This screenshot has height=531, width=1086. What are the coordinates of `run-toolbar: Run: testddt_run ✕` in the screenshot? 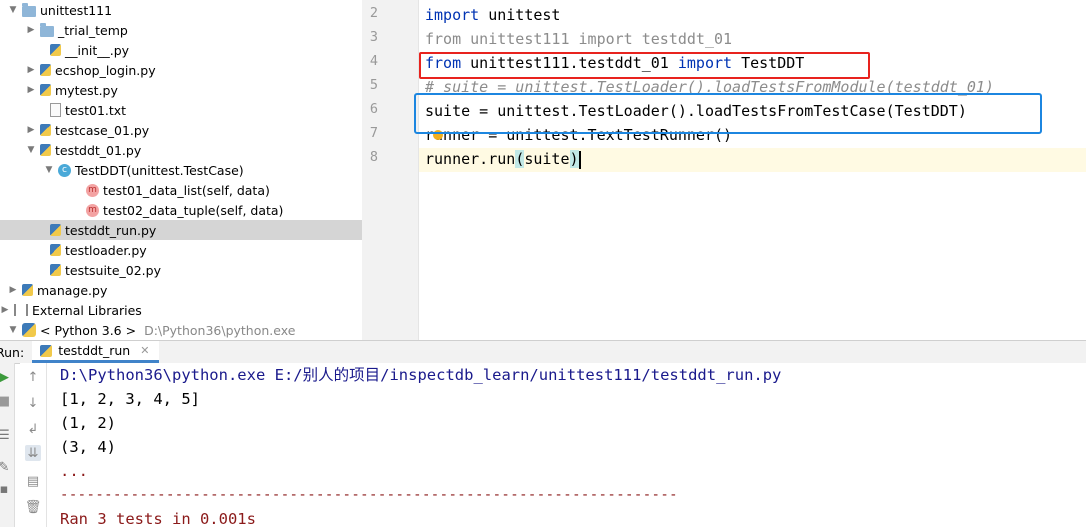 It's located at (543, 352).